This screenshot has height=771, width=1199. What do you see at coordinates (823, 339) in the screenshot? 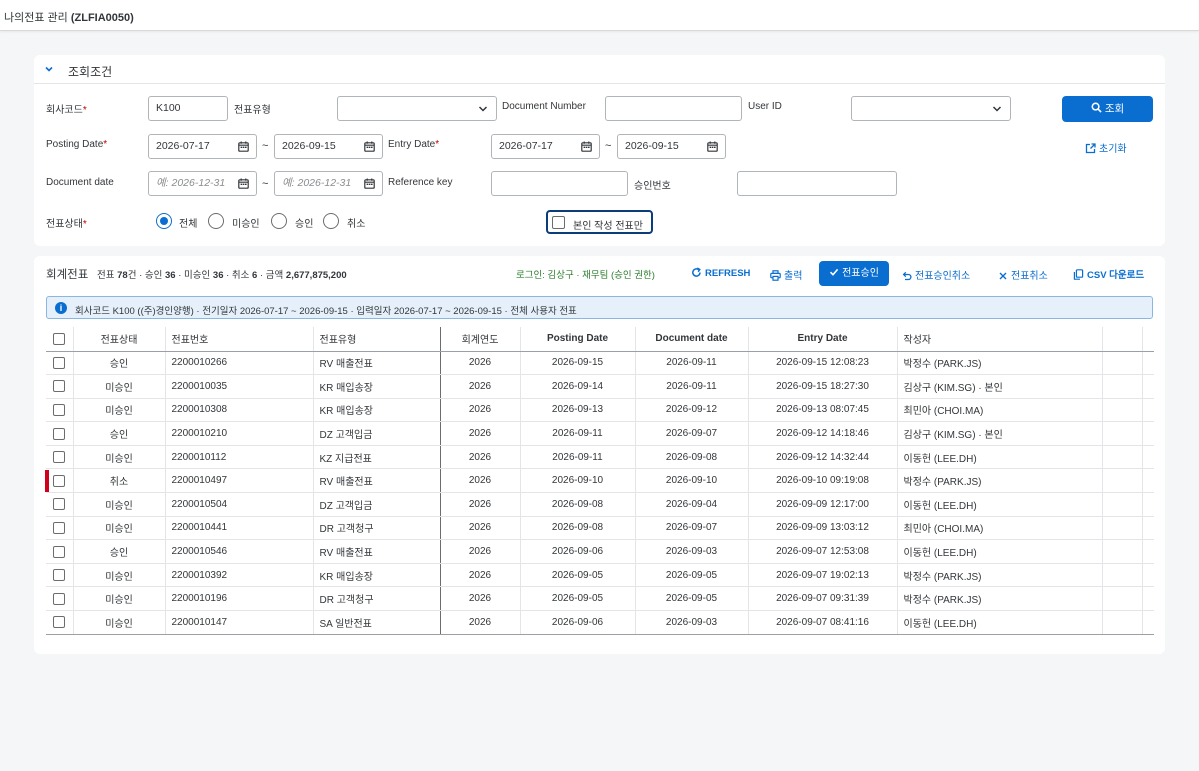
I see `col-header-entry-date: Entry Date` at bounding box center [823, 339].